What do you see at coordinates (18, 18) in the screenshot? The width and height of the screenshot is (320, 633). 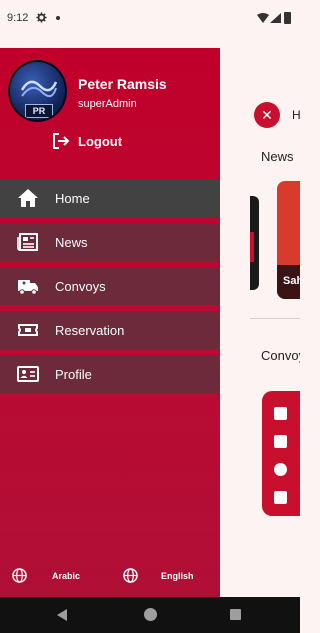 I see `status-time: 9:12` at bounding box center [18, 18].